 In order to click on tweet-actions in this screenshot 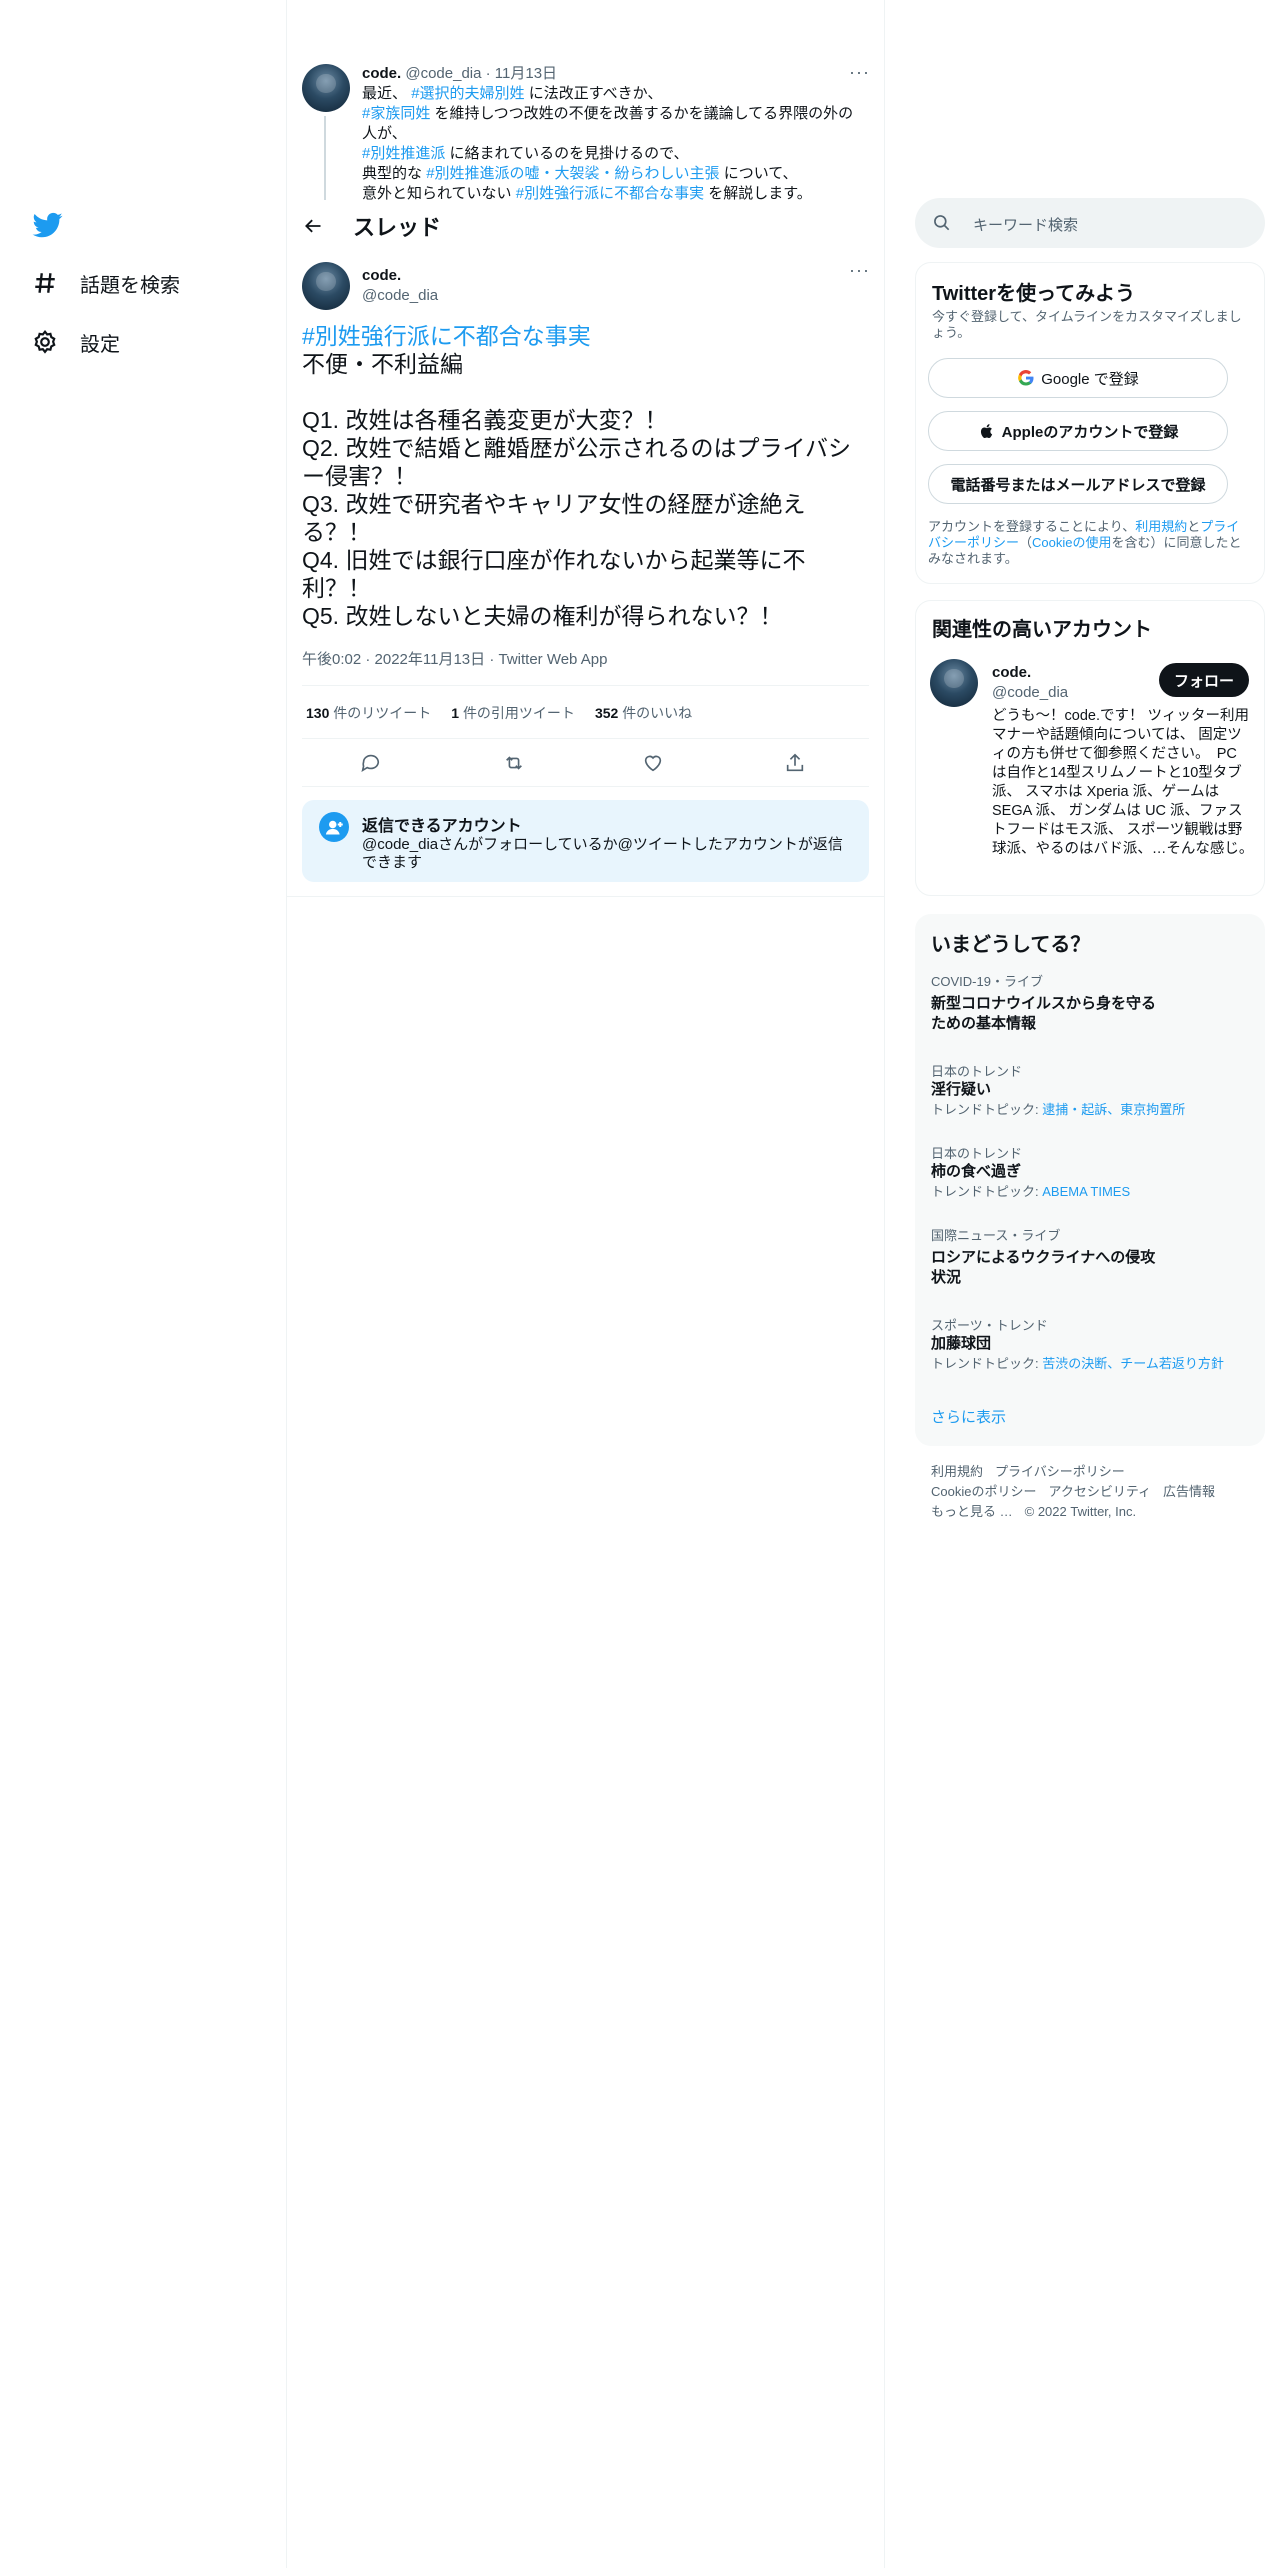, I will do `click(585, 764)`.